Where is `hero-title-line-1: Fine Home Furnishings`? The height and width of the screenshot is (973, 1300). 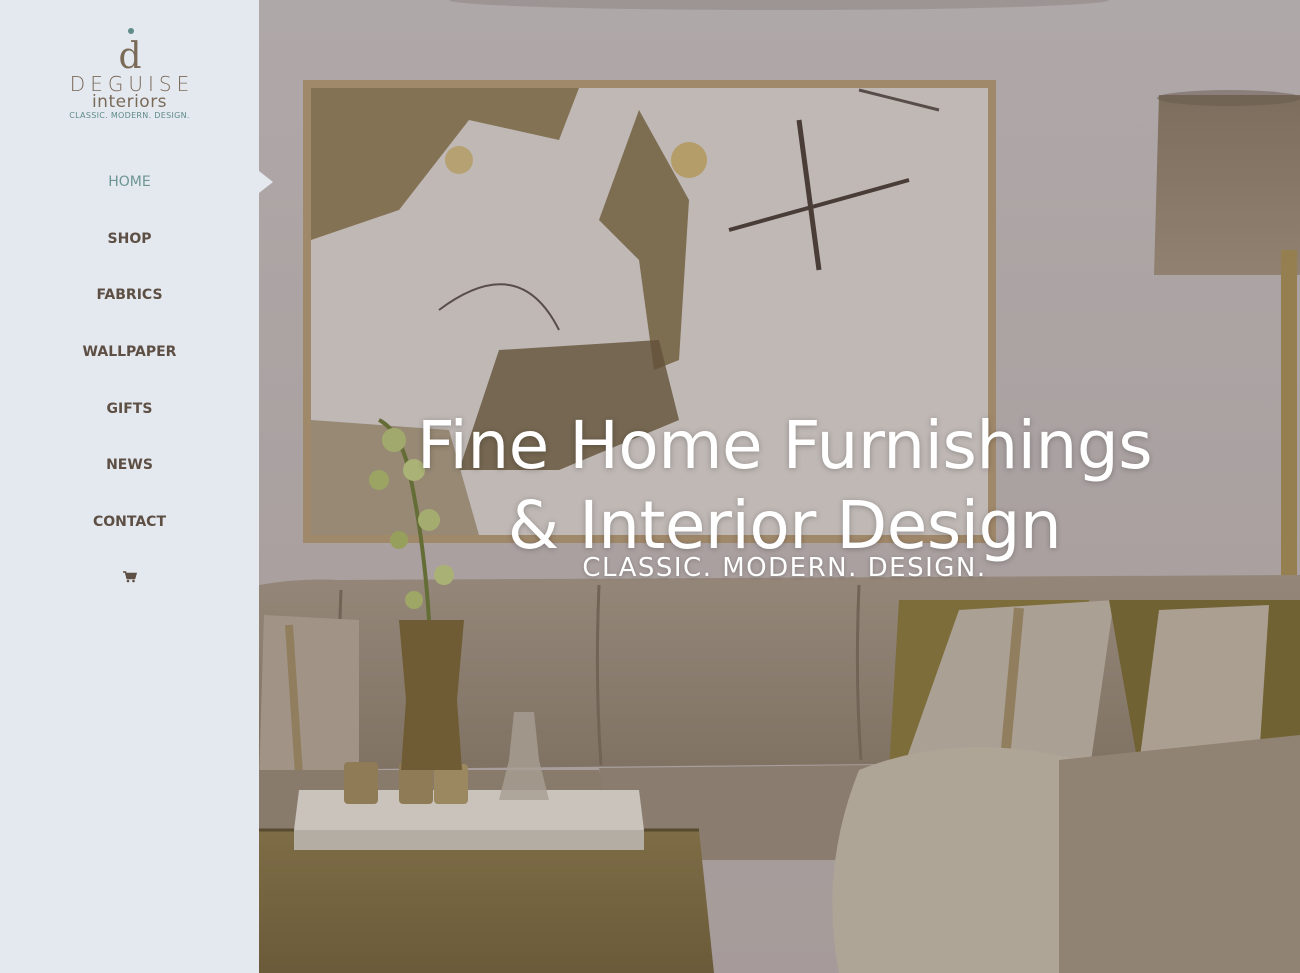 hero-title-line-1: Fine Home Furnishings is located at coordinates (784, 446).